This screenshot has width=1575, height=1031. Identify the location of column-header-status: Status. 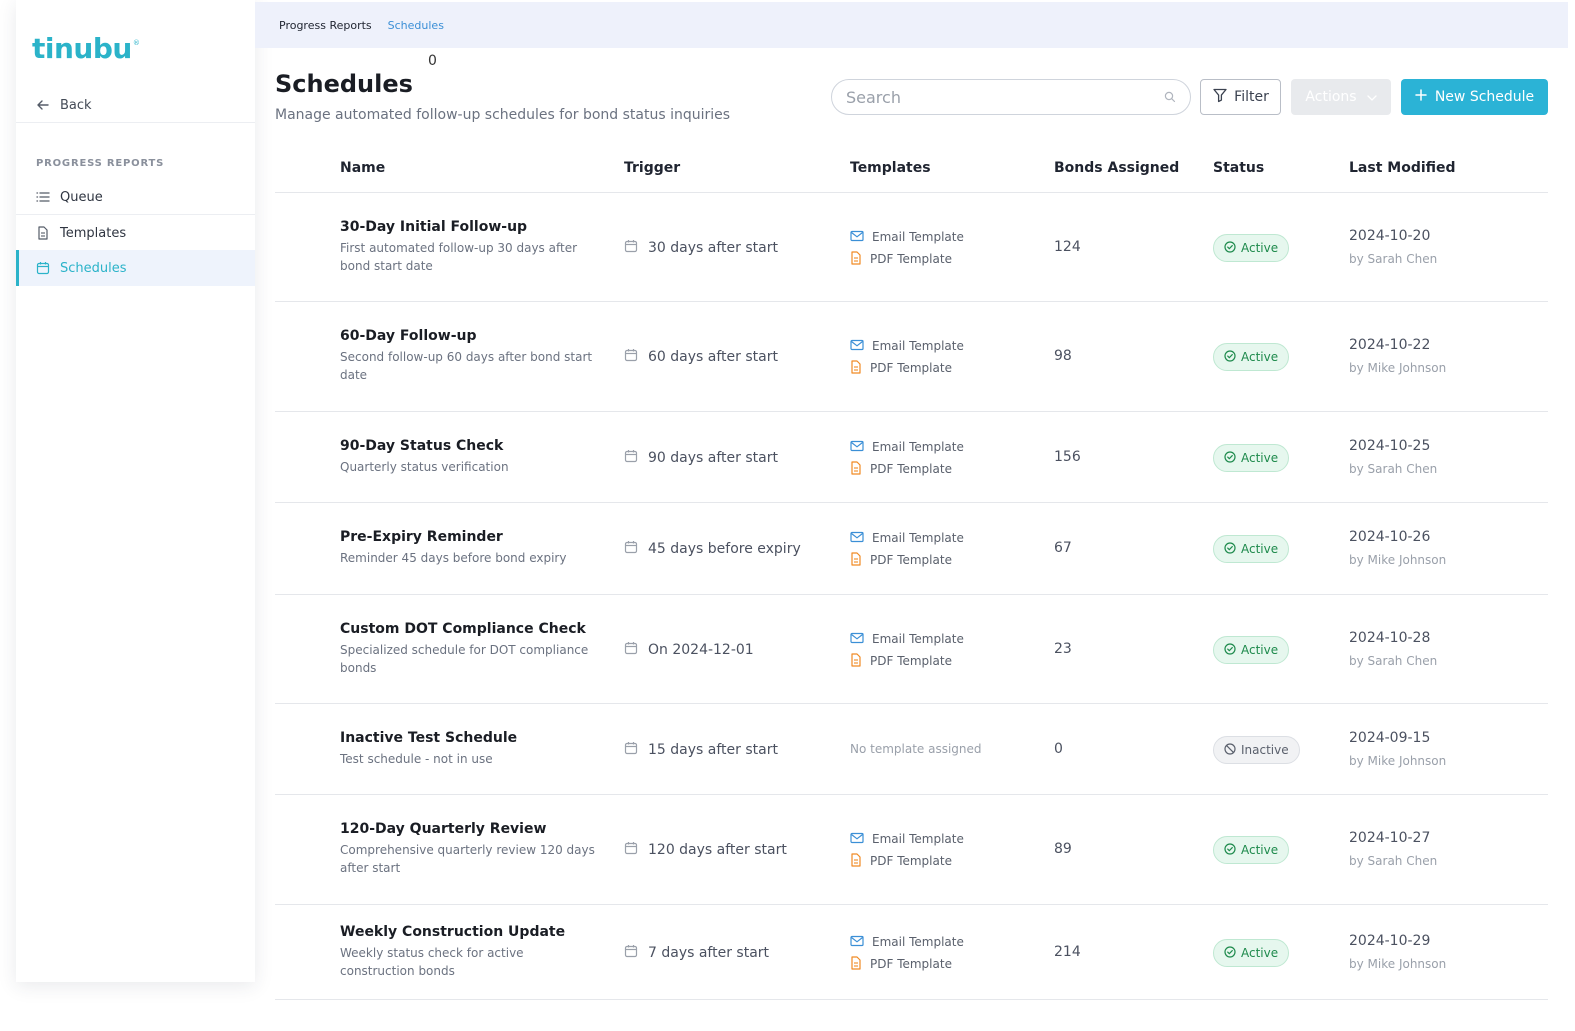
(1238, 168).